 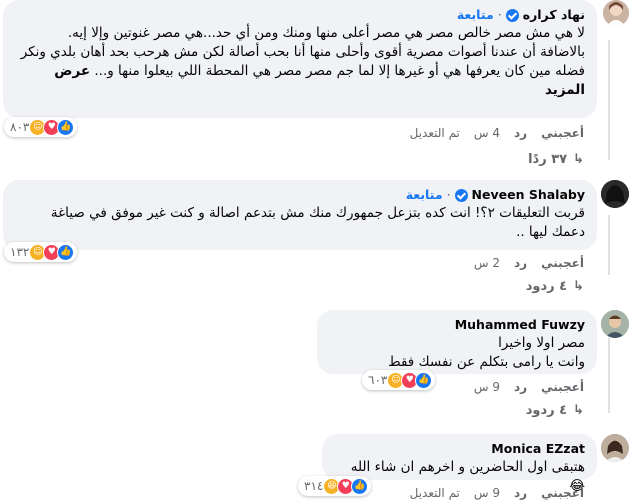 I want to click on comment-author: Muhammed Fuwzy, so click(x=520, y=325).